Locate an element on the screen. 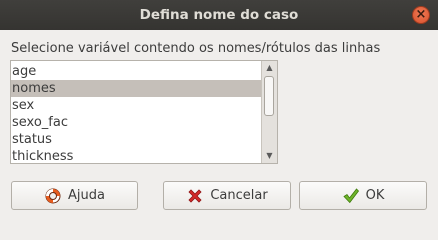 This screenshot has height=240, width=438. list-item-sex: sex is located at coordinates (136, 105).